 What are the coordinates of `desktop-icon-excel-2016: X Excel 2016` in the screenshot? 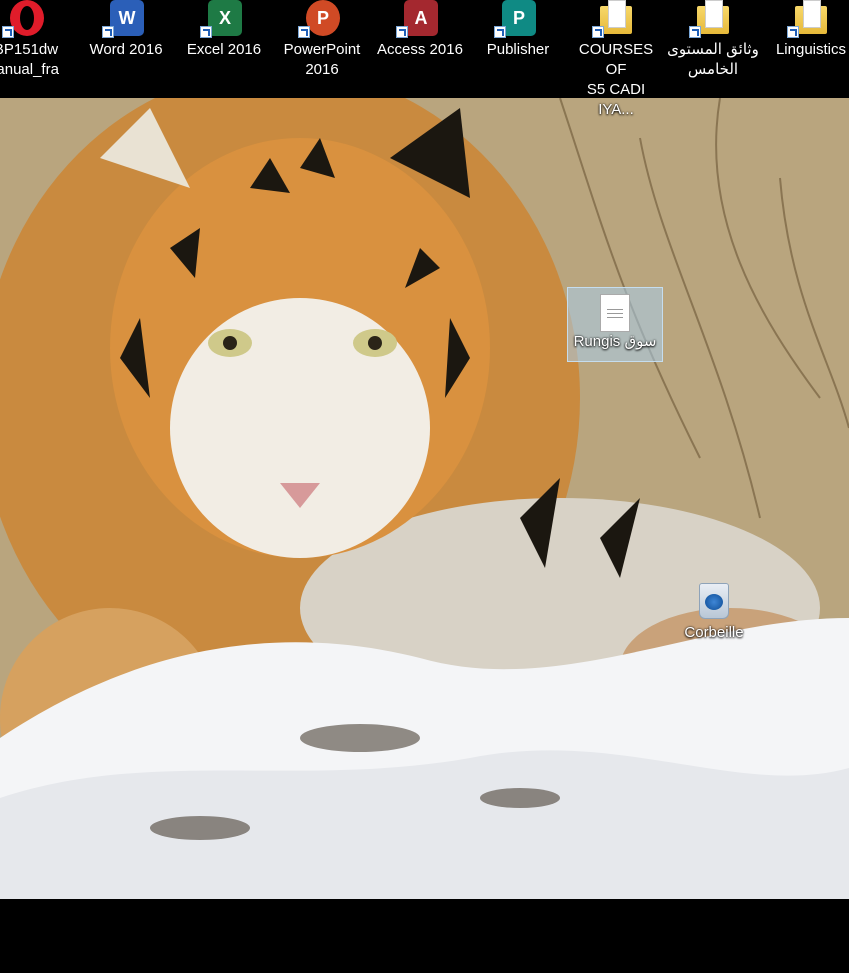 It's located at (224, 30).